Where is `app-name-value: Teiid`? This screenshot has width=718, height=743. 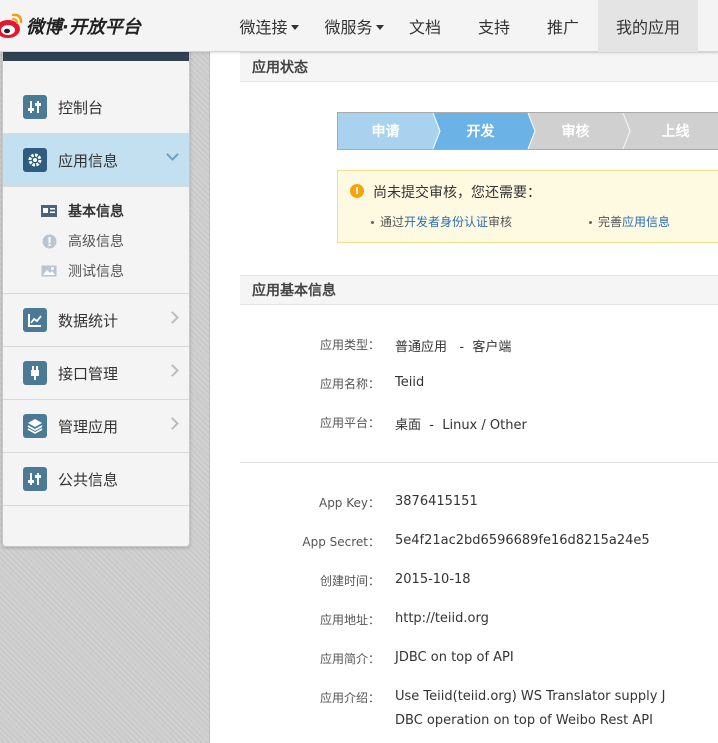 app-name-value: Teiid is located at coordinates (410, 382).